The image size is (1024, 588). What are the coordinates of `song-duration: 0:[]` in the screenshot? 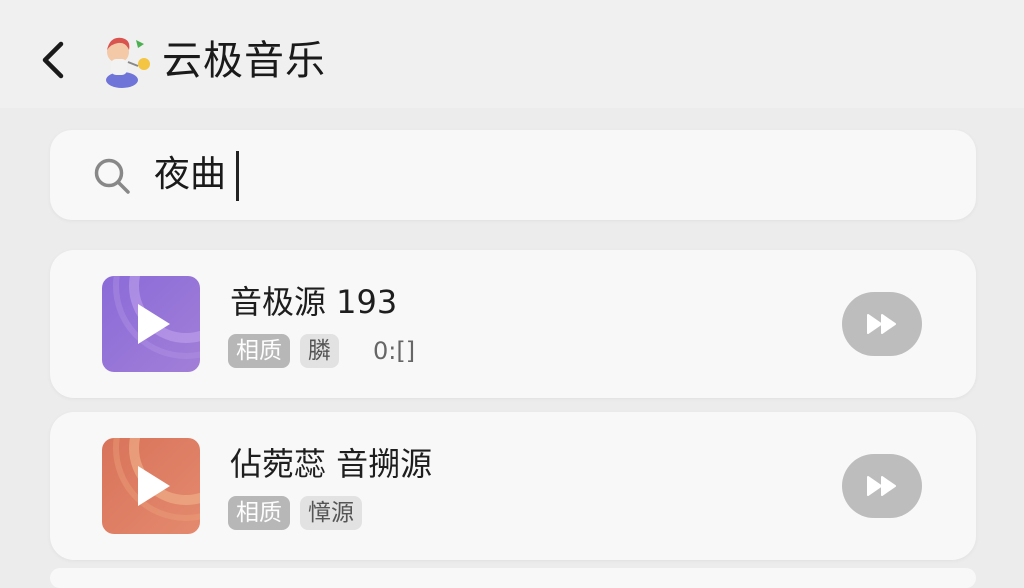 It's located at (394, 351).